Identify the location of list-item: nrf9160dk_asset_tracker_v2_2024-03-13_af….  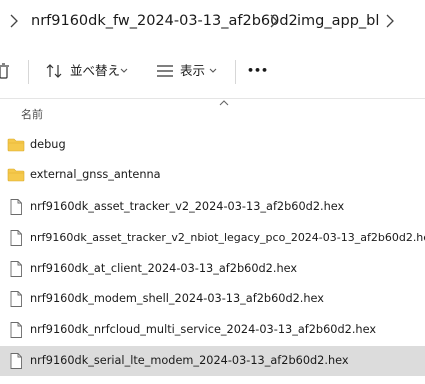
(212, 207).